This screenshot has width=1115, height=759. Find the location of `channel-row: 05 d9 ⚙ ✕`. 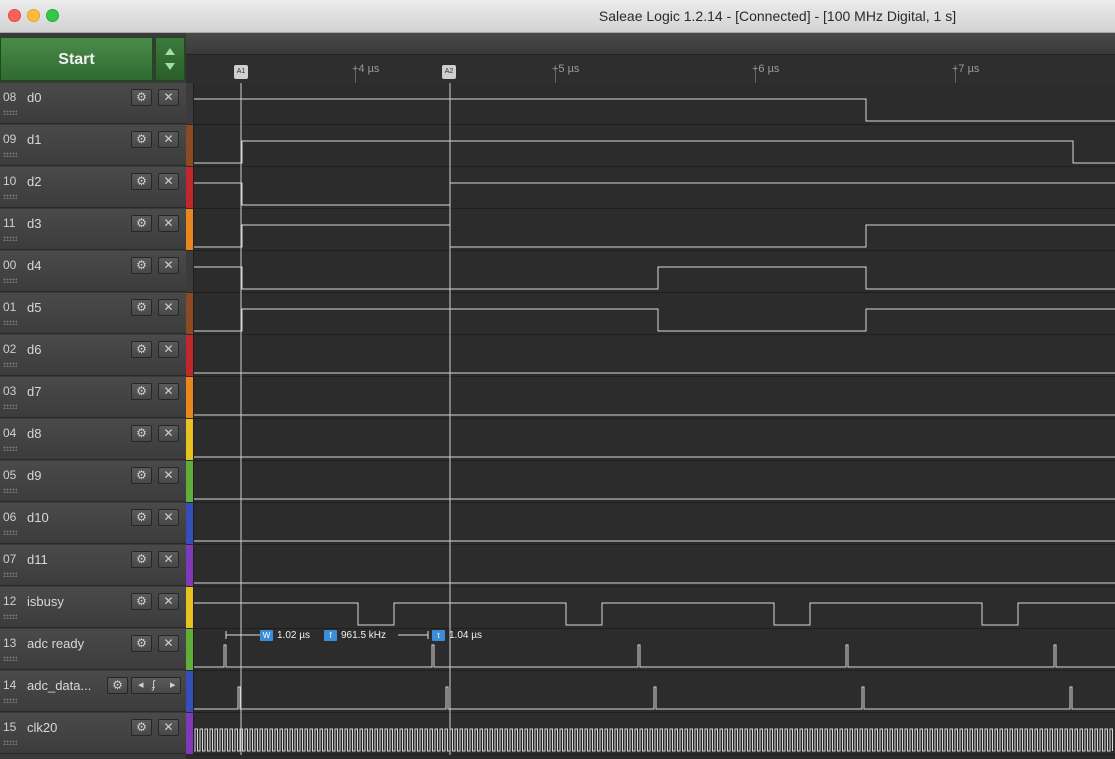

channel-row: 05 d9 ⚙ ✕ is located at coordinates (93, 481).